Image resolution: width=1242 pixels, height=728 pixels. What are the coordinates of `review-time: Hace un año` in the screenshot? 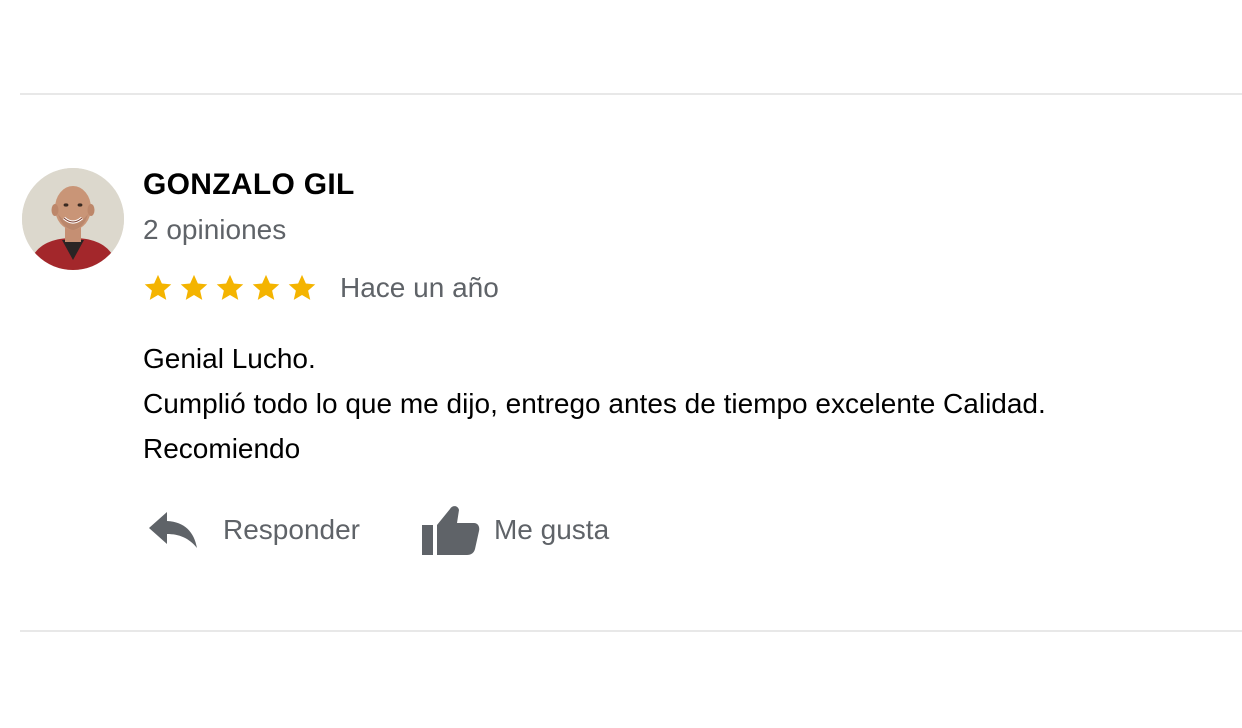 It's located at (419, 287).